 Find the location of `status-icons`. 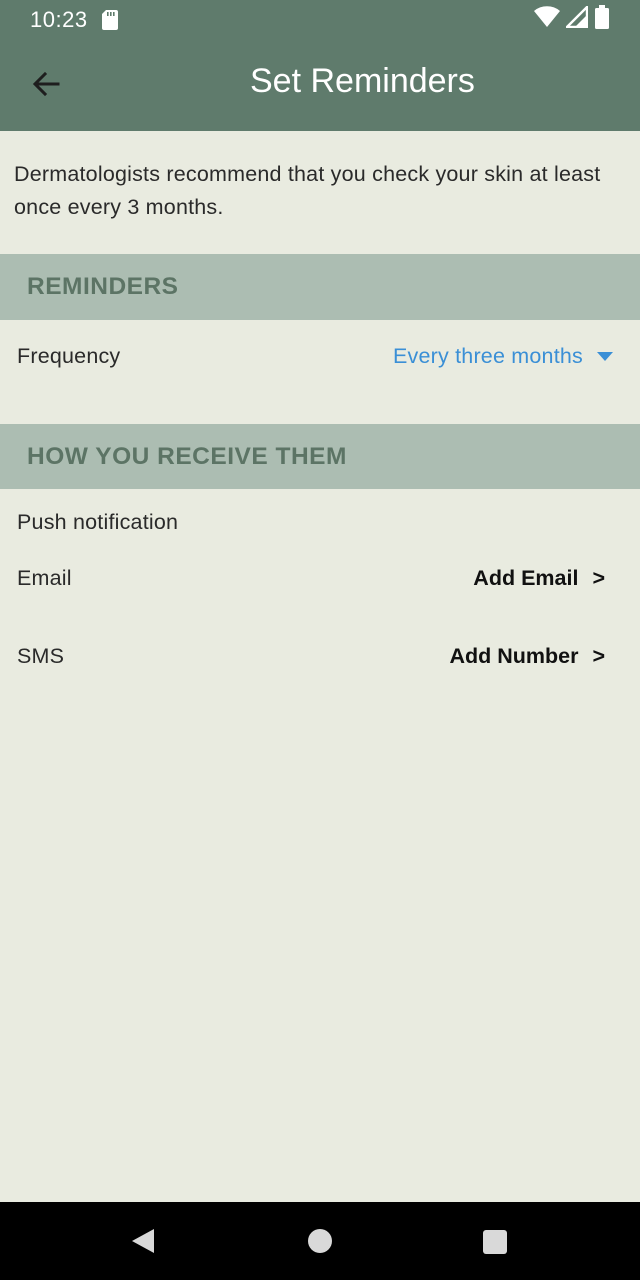

status-icons is located at coordinates (572, 19).